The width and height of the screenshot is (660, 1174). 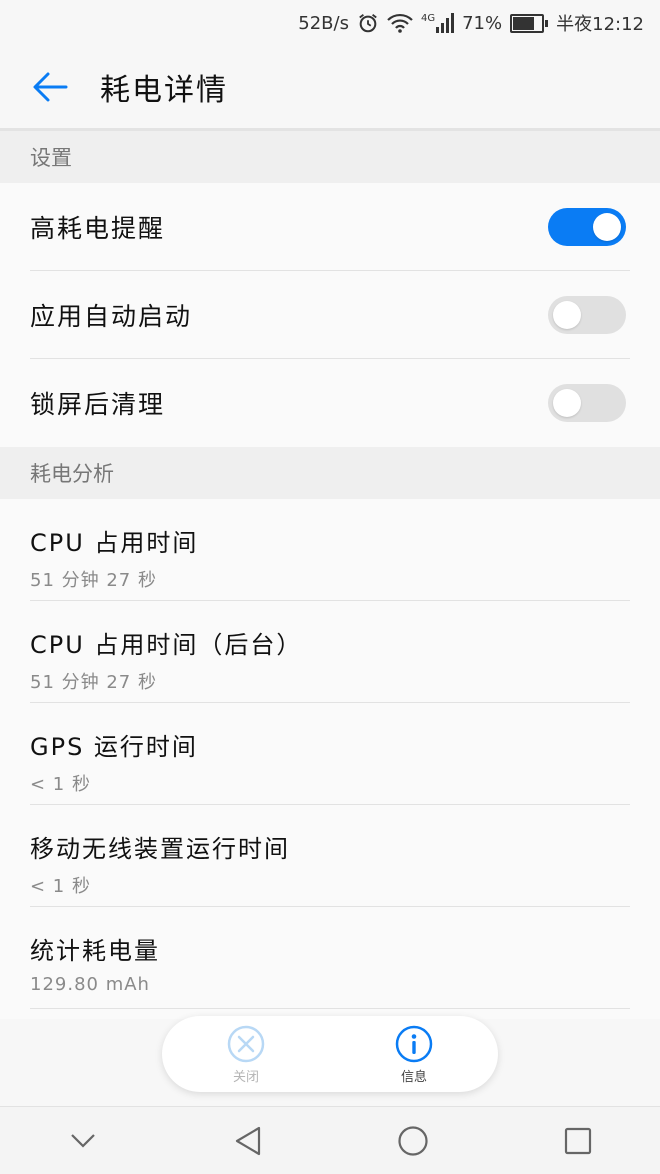 I want to click on item-name: CPU 占用时间, so click(x=114, y=543).